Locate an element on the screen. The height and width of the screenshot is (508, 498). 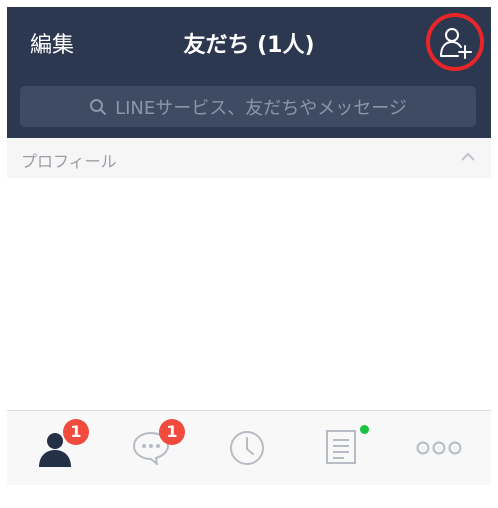
search-input: LINEサービス、友だちやメッセージ is located at coordinates (248, 106).